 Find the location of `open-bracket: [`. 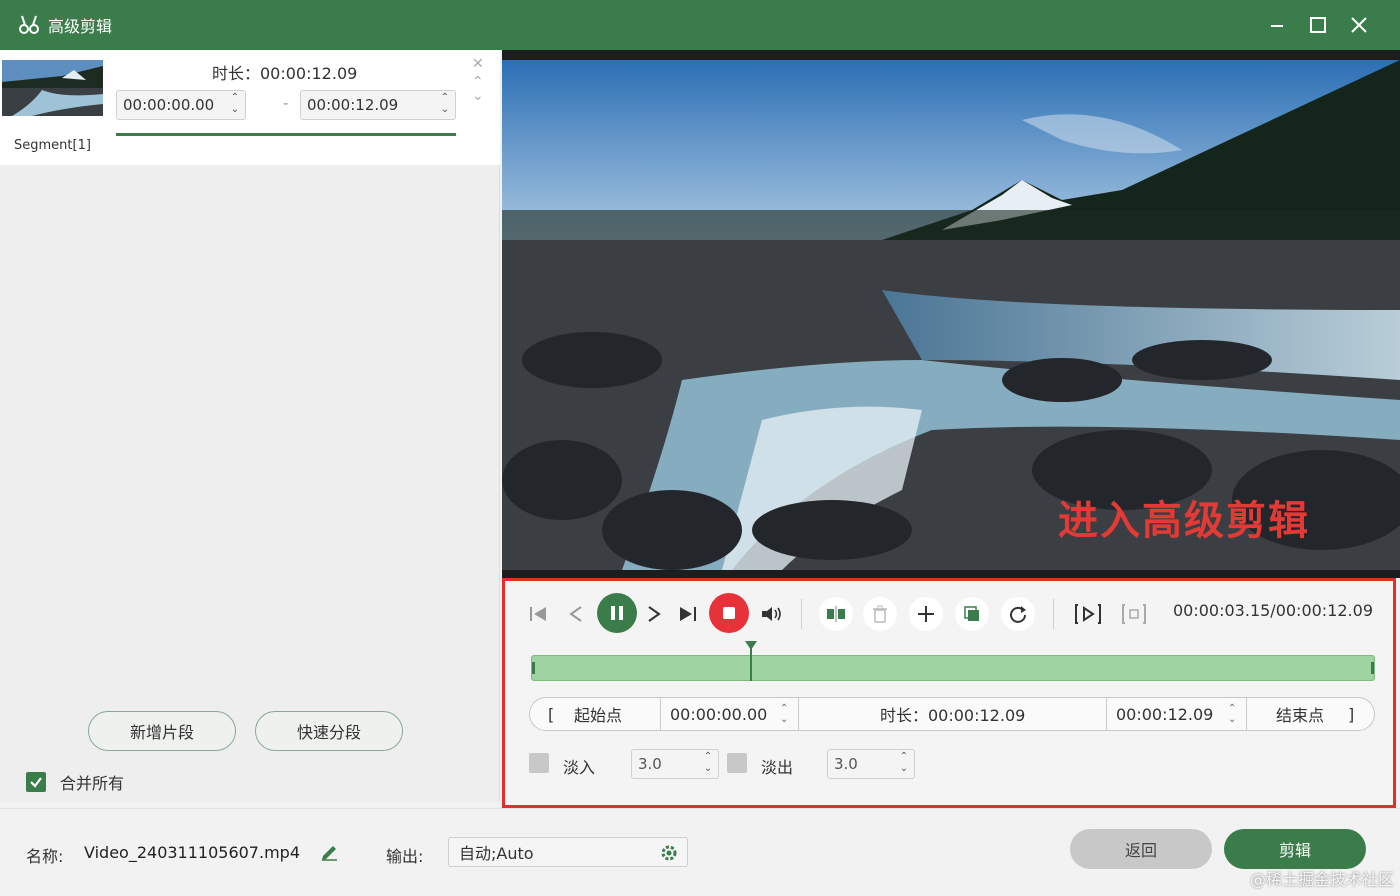

open-bracket: [ is located at coordinates (551, 714).